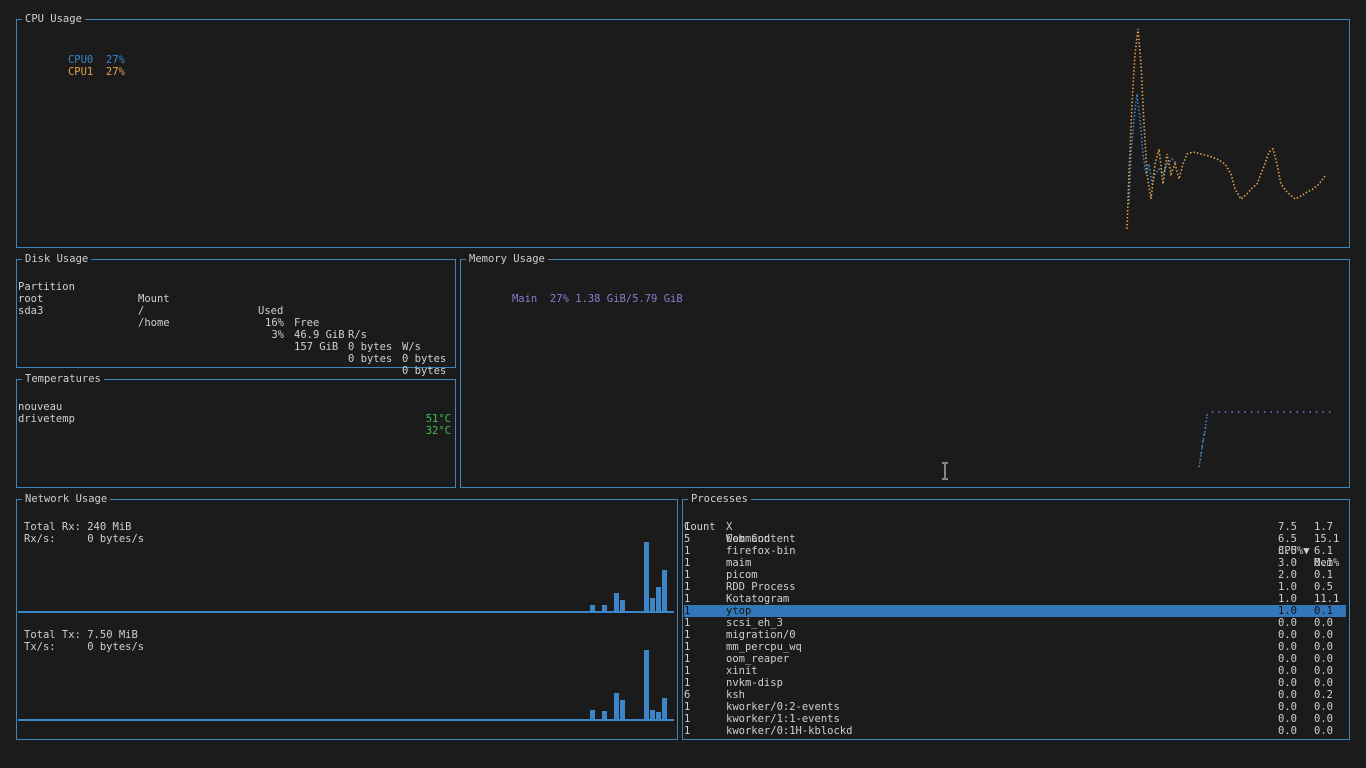  Describe the element at coordinates (1287, 563) in the screenshot. I see `process-cpu: 3.0` at that location.